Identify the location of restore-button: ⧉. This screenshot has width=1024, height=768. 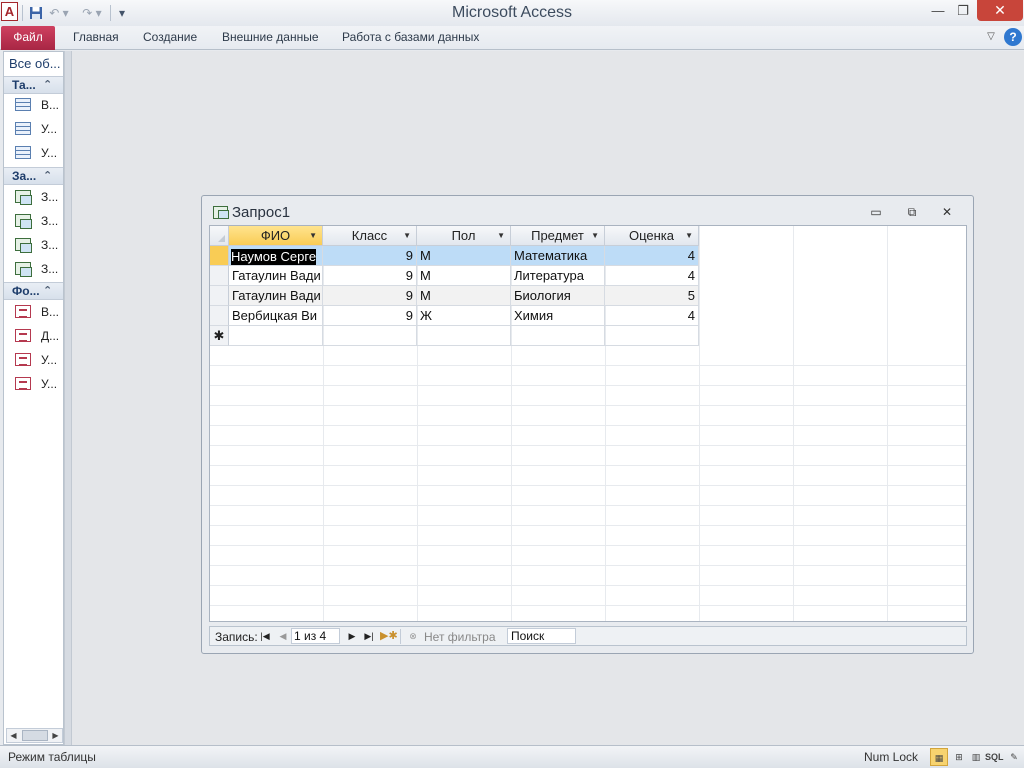
(912, 212).